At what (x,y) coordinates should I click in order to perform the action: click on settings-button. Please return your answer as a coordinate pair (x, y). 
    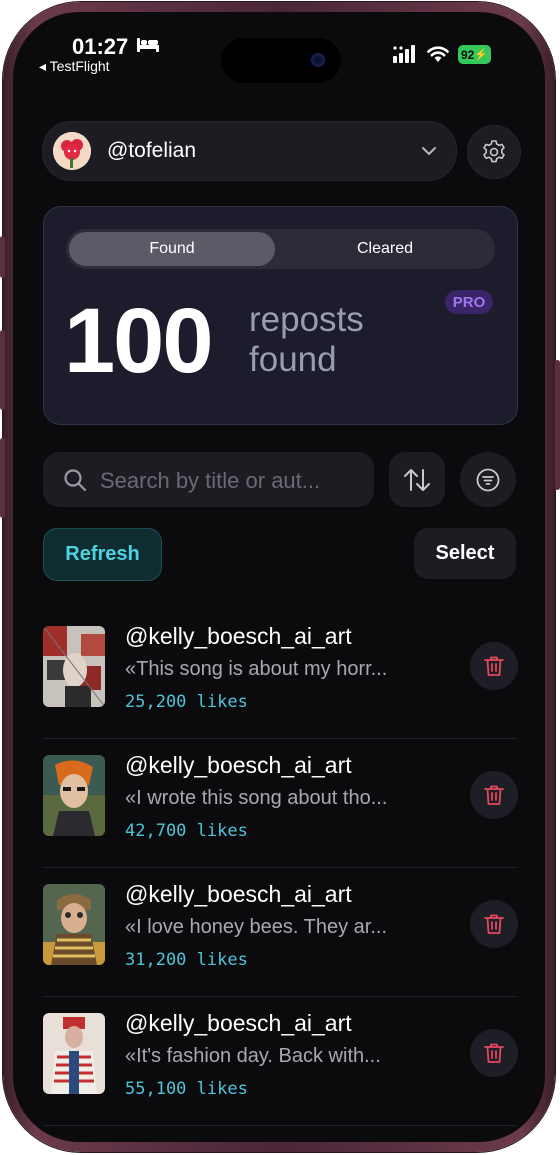
    Looking at the image, I should click on (494, 152).